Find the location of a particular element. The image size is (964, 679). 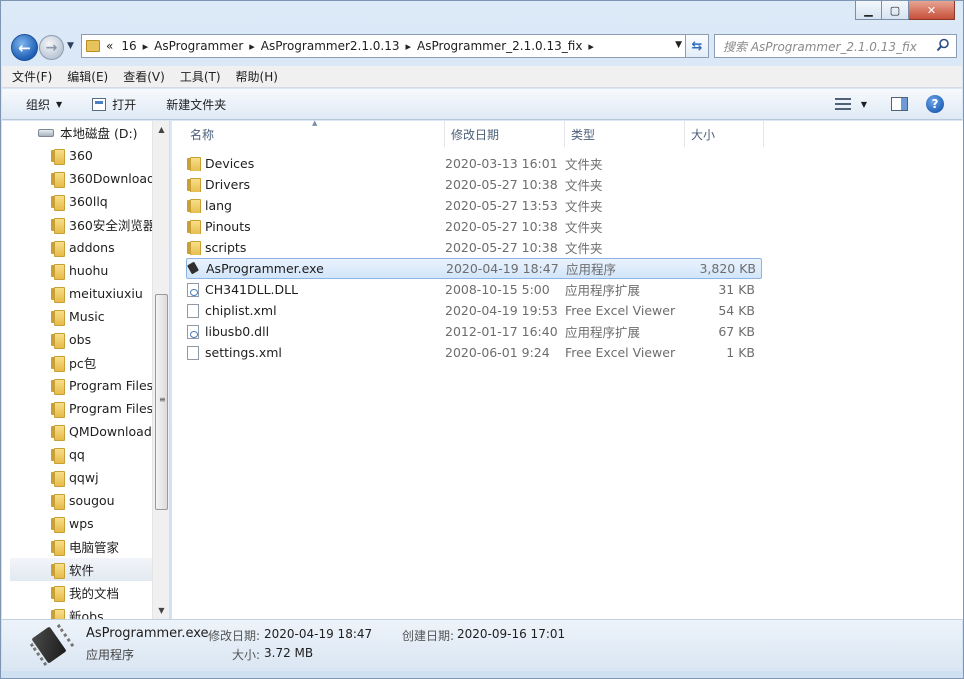

table-row: lang 2020-05-27 13:53 文件夹 is located at coordinates (474, 205).